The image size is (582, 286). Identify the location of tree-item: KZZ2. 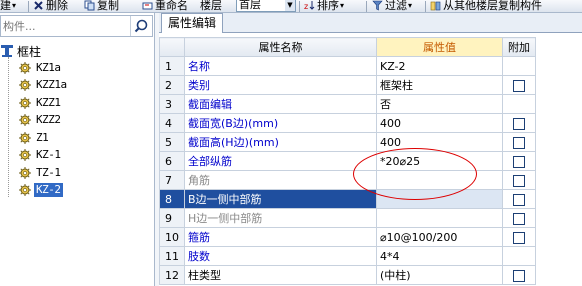
(41, 120).